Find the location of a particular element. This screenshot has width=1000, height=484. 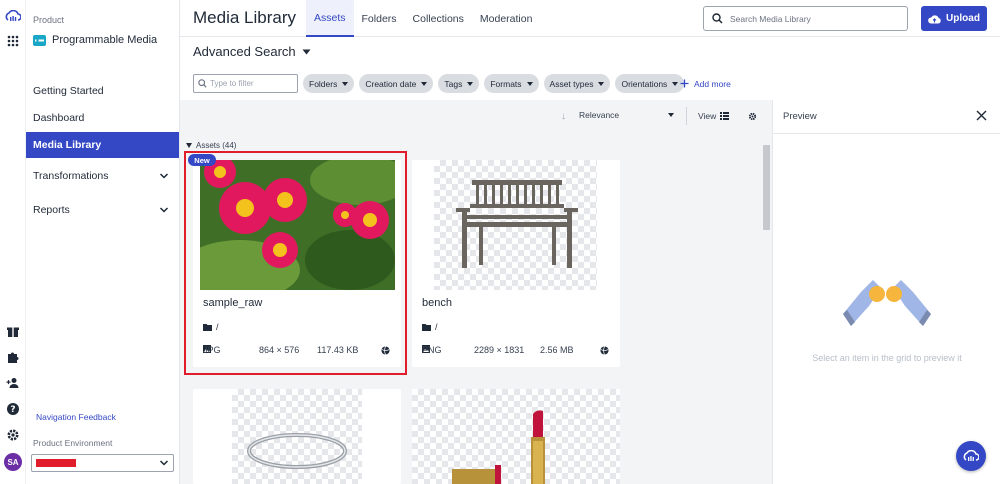

filter-chip-creation-date: Creation date is located at coordinates (396, 83).